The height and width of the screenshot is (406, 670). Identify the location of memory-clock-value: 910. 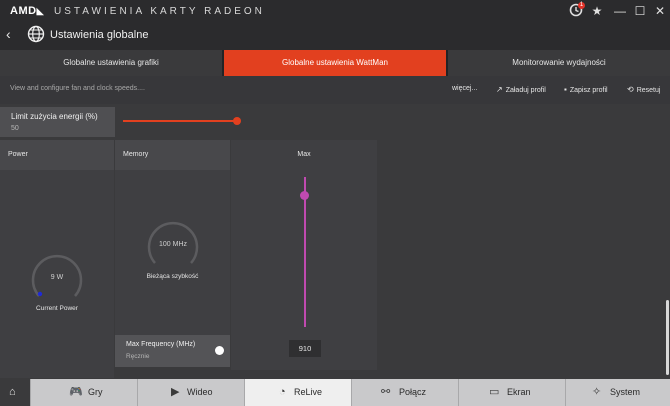
(305, 348).